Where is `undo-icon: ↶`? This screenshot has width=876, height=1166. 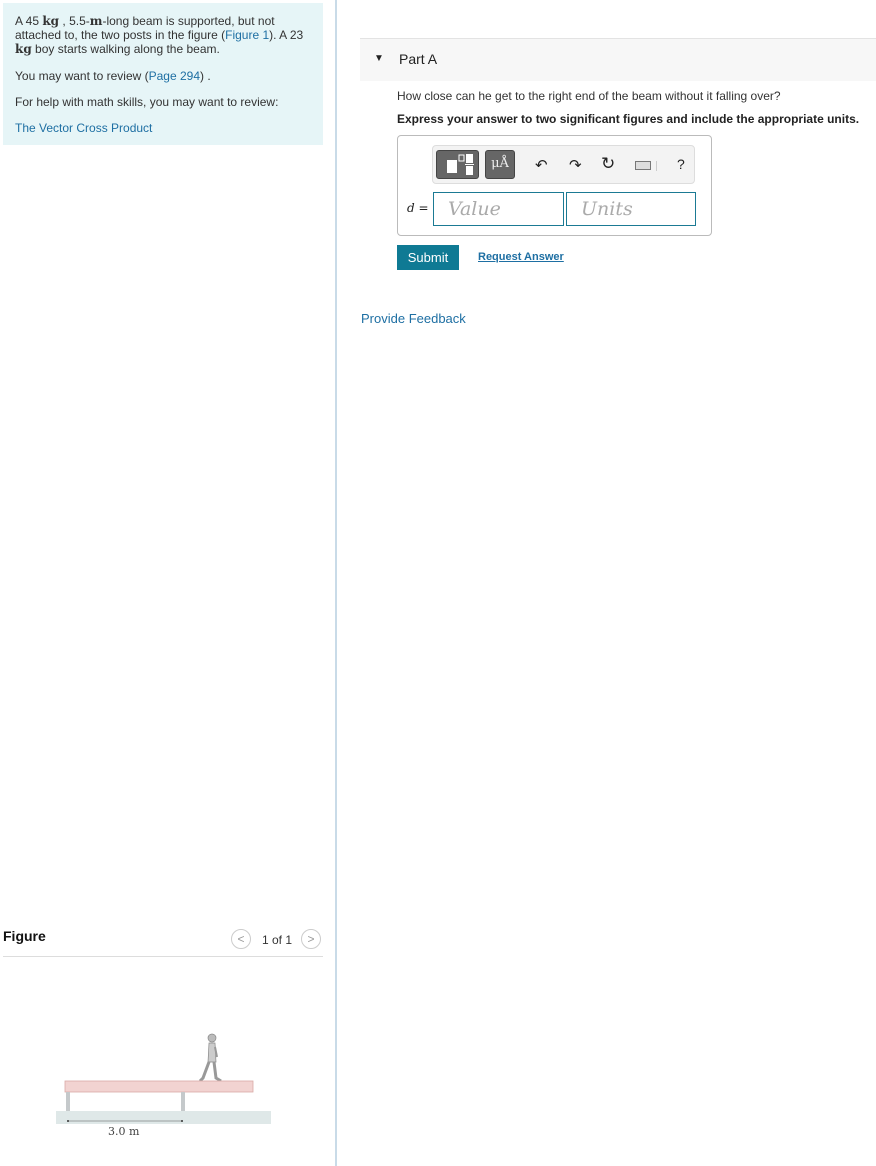
undo-icon: ↶ is located at coordinates (541, 165).